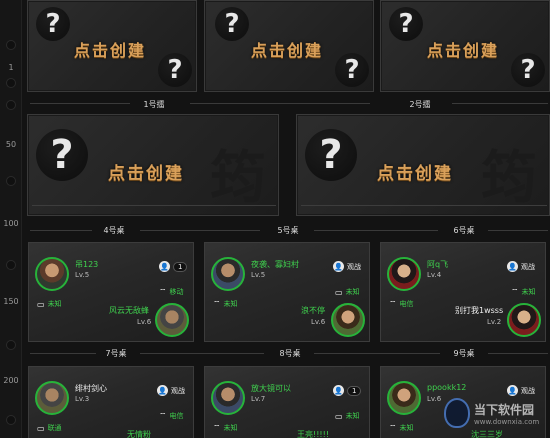 The height and width of the screenshot is (438, 550). Describe the element at coordinates (11, 67) in the screenshot. I see `ruler-label: 1` at that location.